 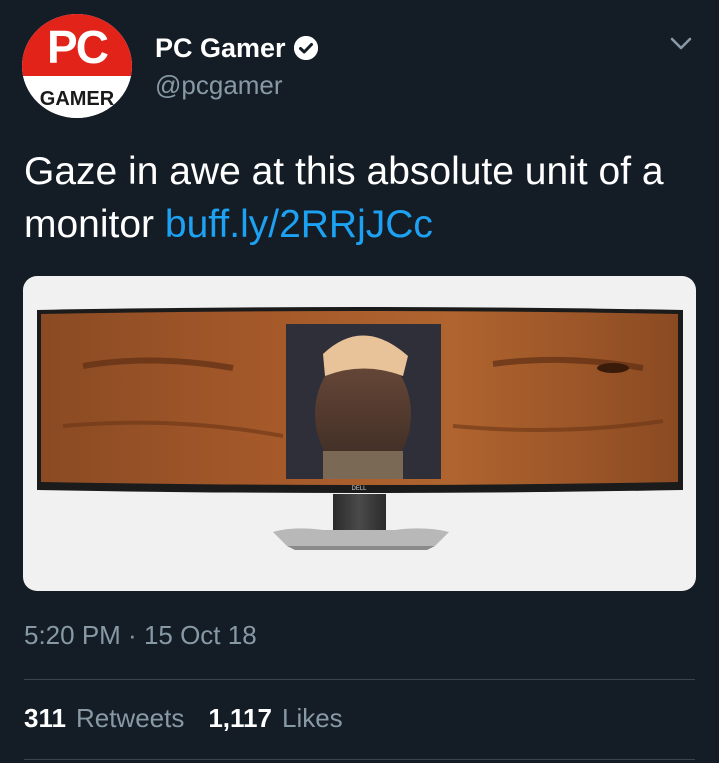 I want to click on avatar-logo-pc: PC, so click(x=78, y=47).